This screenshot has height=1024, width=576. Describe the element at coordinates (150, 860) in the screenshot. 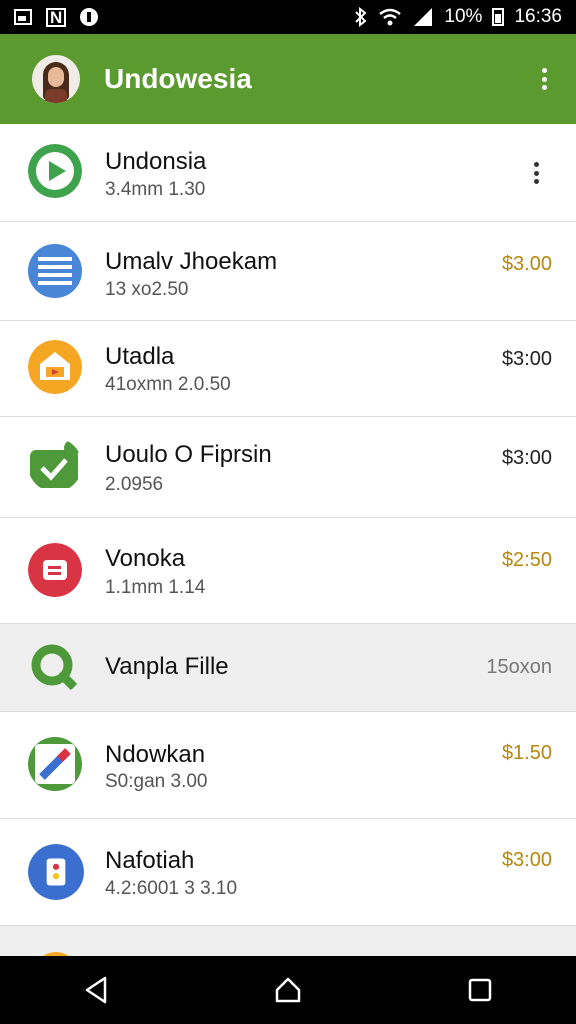

I see `item-title: Nafotiah` at that location.